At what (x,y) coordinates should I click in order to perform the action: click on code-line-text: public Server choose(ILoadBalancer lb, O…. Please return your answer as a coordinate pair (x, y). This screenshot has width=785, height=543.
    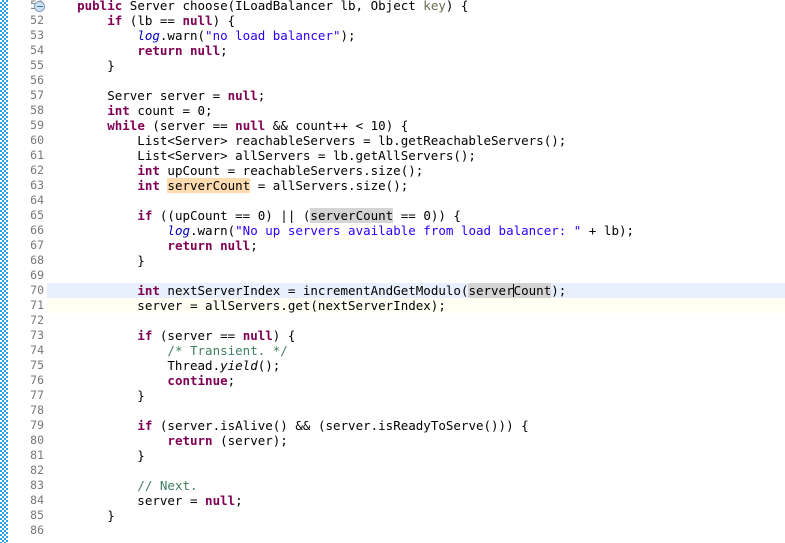
    Looking at the image, I should click on (273, 6).